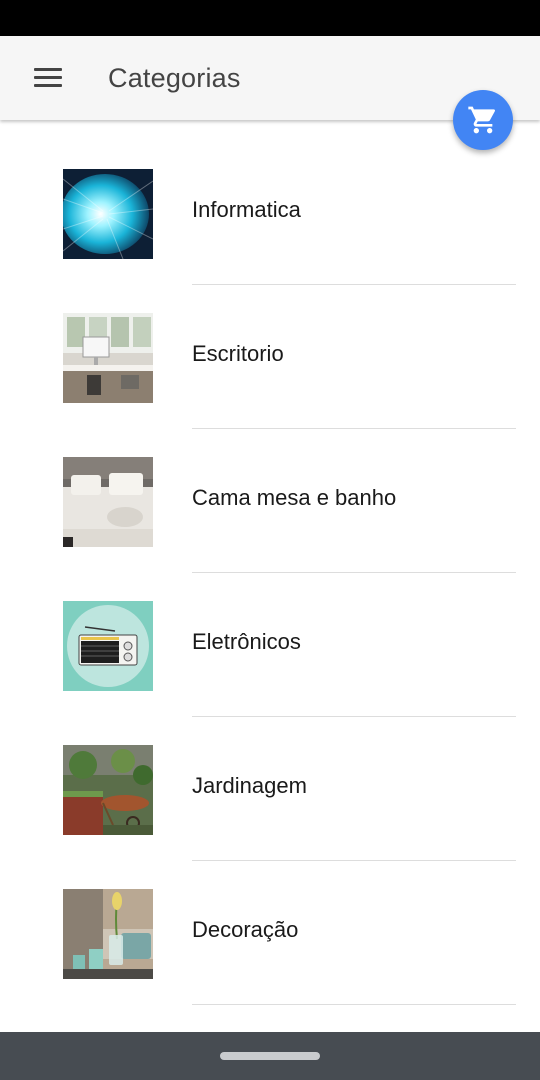 Image resolution: width=540 pixels, height=1080 pixels. Describe the element at coordinates (246, 209) in the screenshot. I see `category-label: Informatica` at that location.